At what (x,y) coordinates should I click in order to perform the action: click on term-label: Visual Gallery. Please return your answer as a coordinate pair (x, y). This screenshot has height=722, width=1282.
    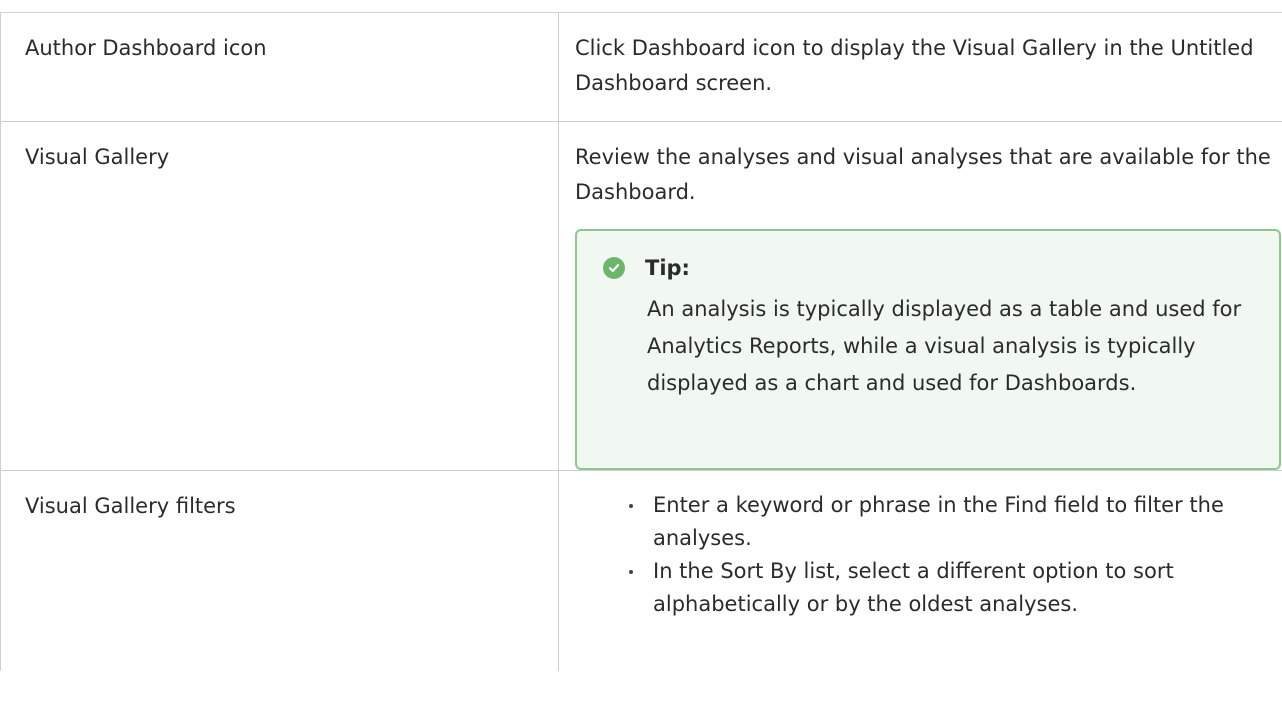
    Looking at the image, I should click on (97, 157).